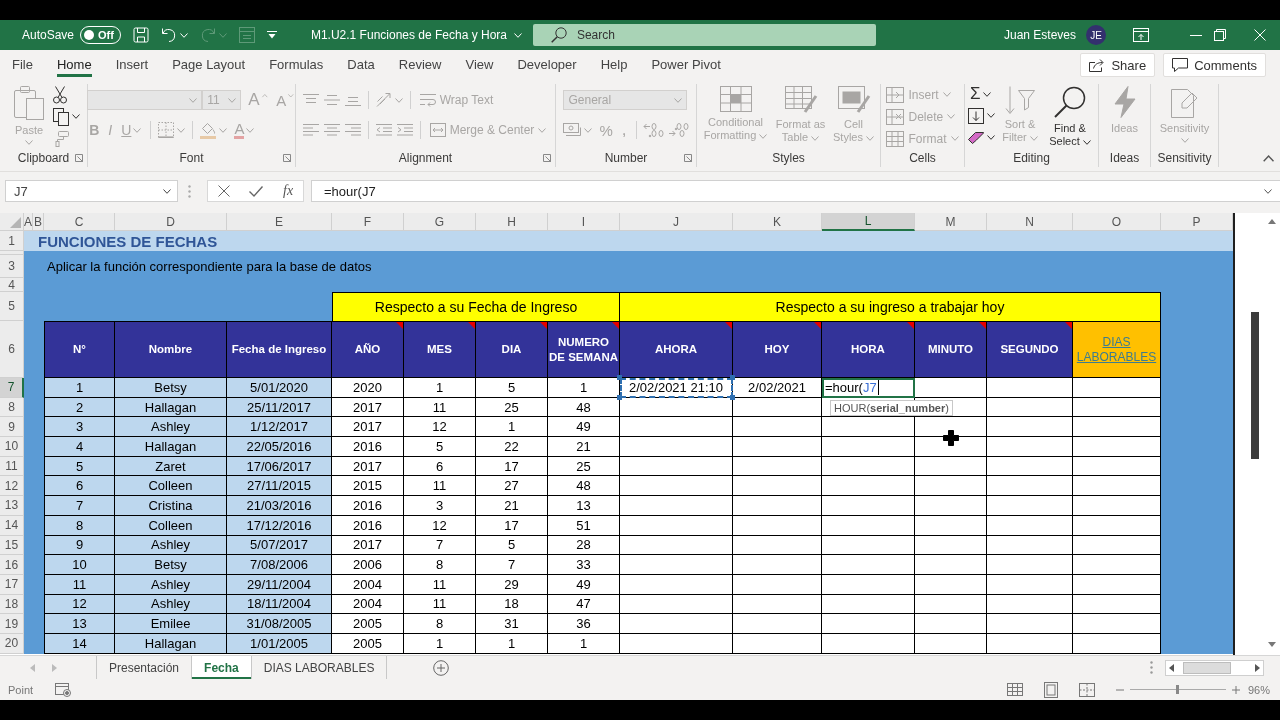 Image resolution: width=1280 pixels, height=720 pixels. What do you see at coordinates (12, 388) in the screenshot?
I see `row-header: 7` at bounding box center [12, 388].